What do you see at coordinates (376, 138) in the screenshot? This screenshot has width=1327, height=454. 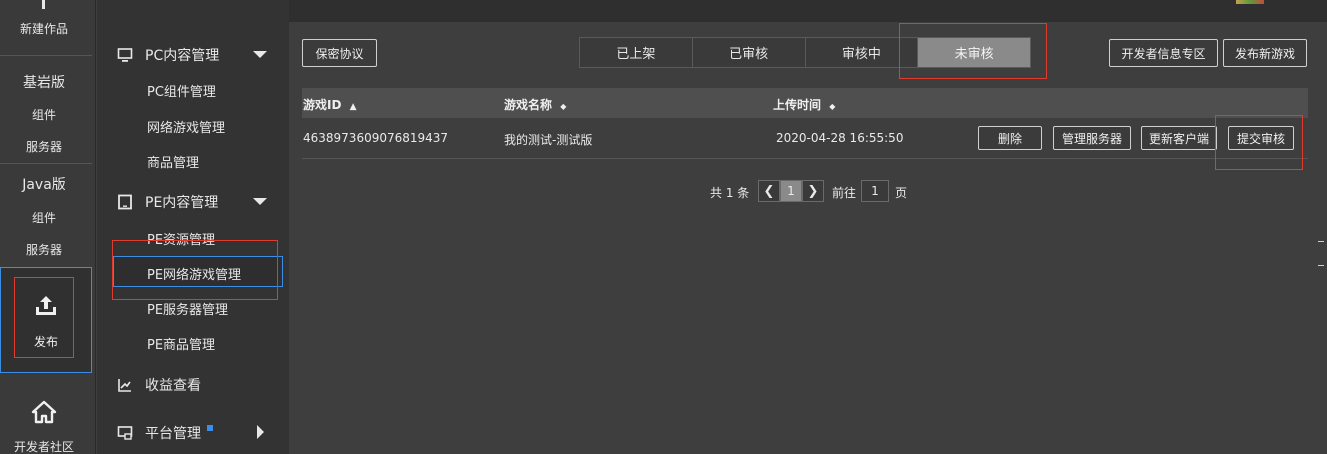 I see `cell-game-id: 4638973609076819437` at bounding box center [376, 138].